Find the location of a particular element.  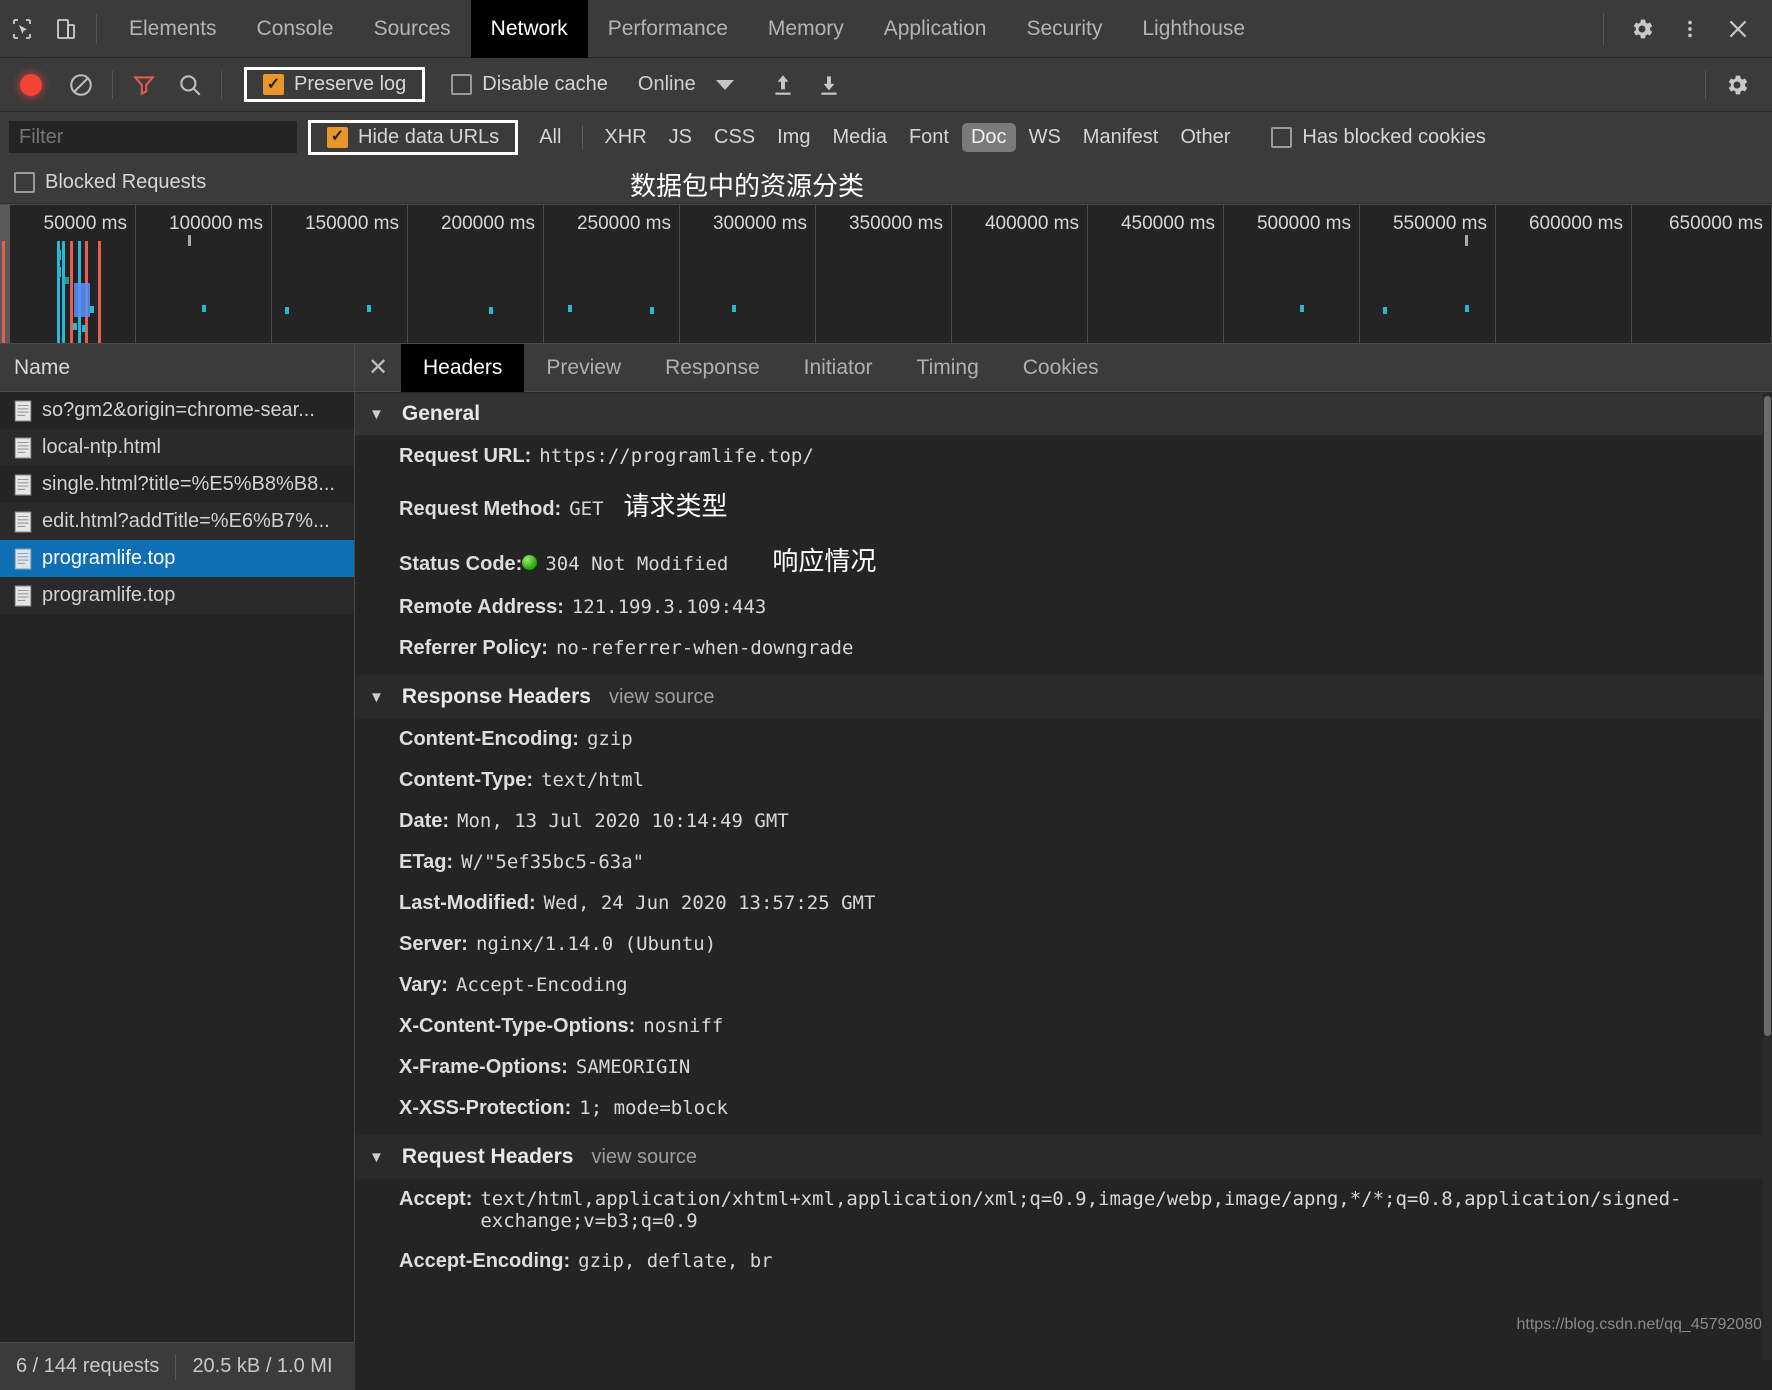

section-general-header: ▼ General is located at coordinates (1063, 414).